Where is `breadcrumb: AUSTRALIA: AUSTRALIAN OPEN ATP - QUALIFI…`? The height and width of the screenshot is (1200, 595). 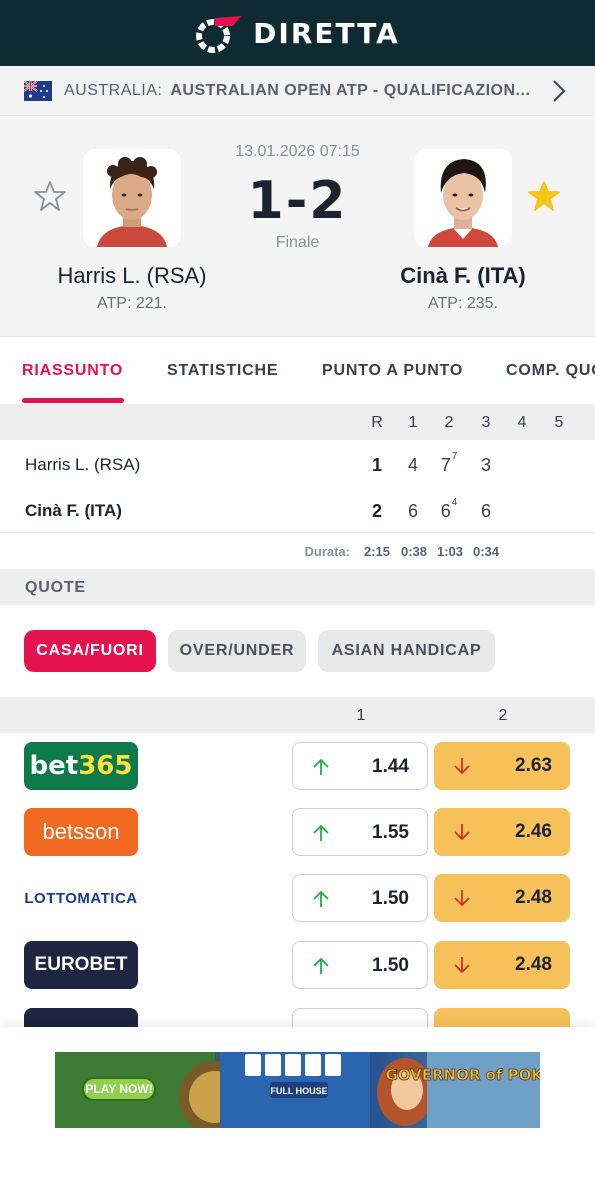 breadcrumb: AUSTRALIA: AUSTRALIAN OPEN ATP - QUALIFI… is located at coordinates (297, 91).